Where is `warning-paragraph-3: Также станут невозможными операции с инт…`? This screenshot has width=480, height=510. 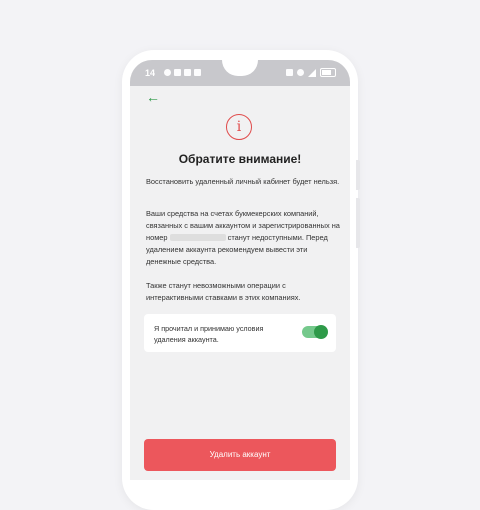 warning-paragraph-3: Также станут невозможными операции с инт… is located at coordinates (223, 291).